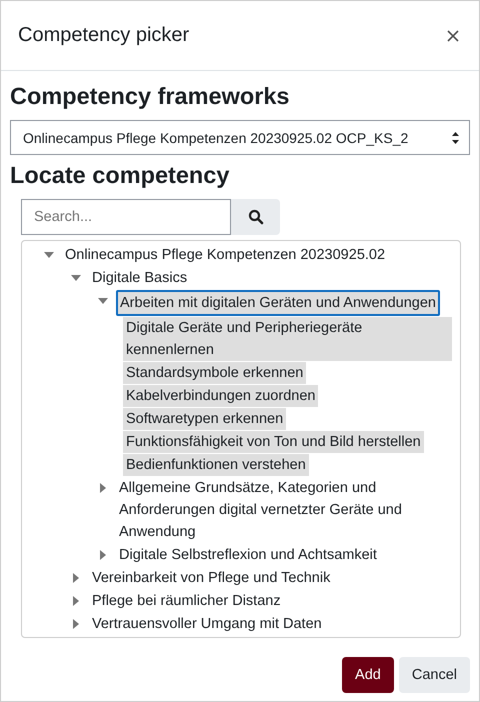  What do you see at coordinates (278, 303) in the screenshot?
I see `tree-item: Arbeiten mit digitalen Geräten und Anwendungen` at bounding box center [278, 303].